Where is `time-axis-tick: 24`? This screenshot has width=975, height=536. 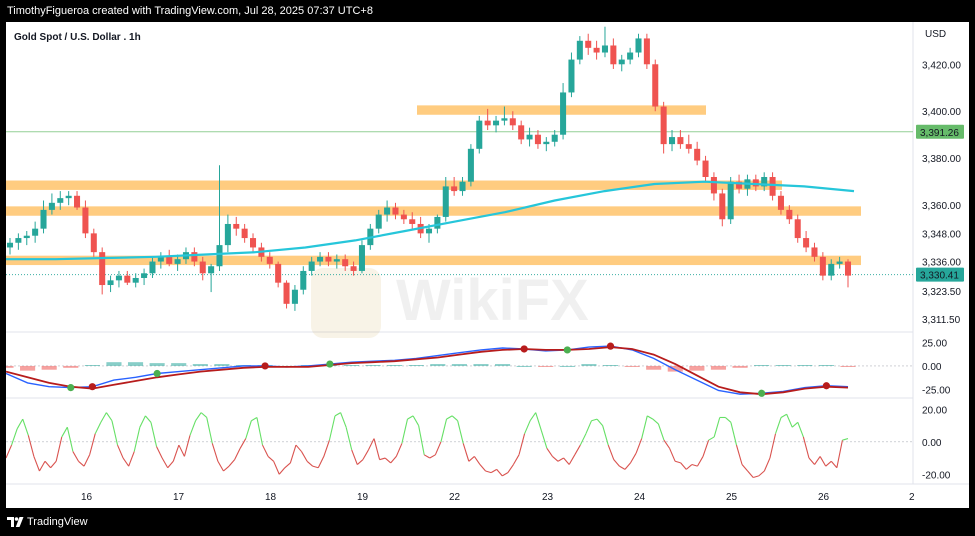 time-axis-tick: 24 is located at coordinates (640, 497).